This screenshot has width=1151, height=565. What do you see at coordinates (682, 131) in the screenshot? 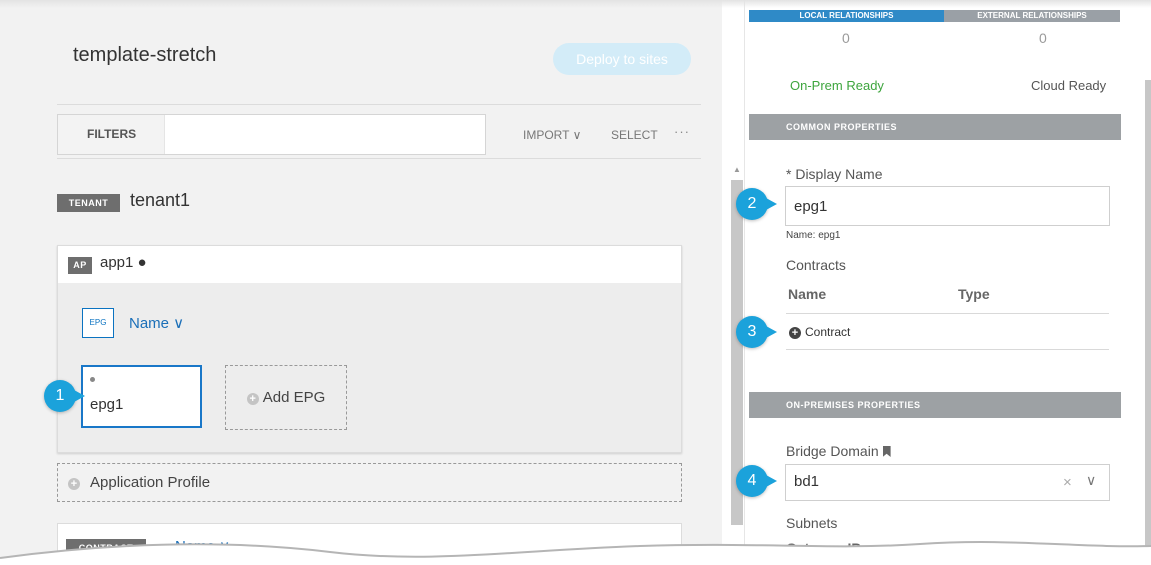
I see `more-options-icon: ···` at bounding box center [682, 131].